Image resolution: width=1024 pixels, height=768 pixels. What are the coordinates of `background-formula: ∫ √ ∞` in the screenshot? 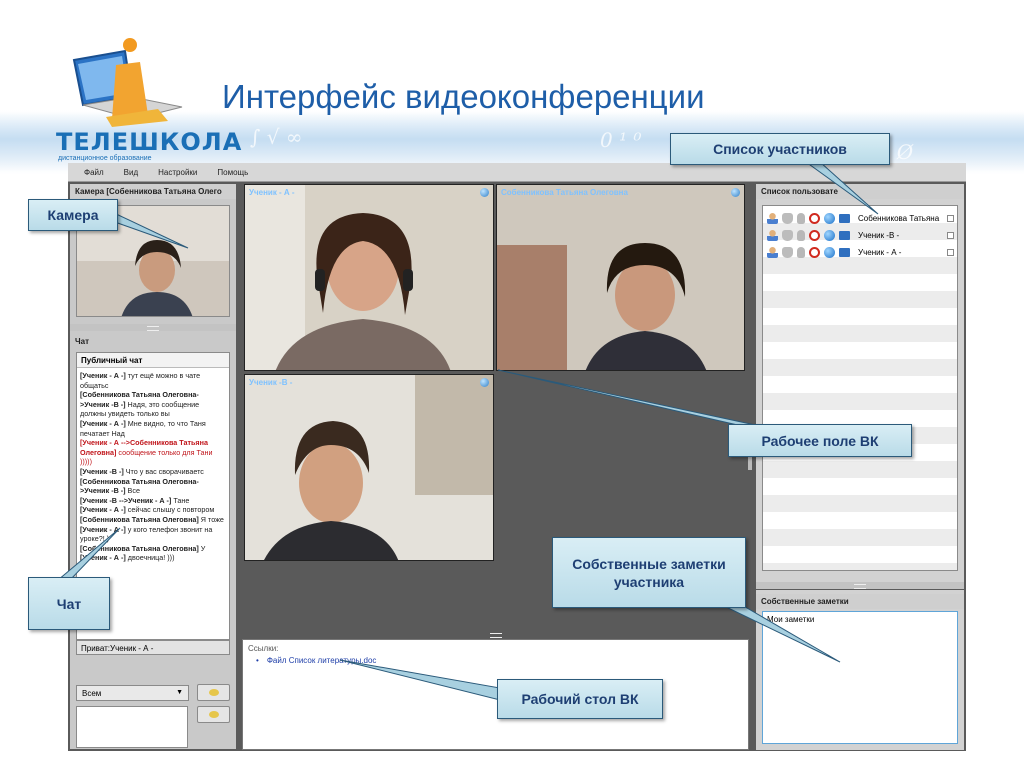 It's located at (276, 137).